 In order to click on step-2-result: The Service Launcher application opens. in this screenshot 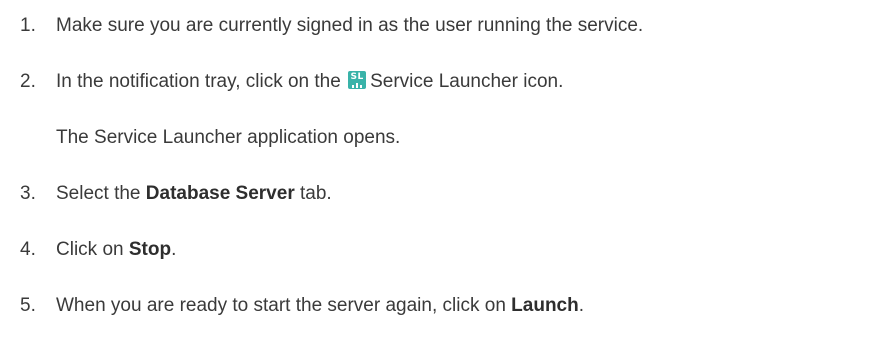, I will do `click(228, 138)`.